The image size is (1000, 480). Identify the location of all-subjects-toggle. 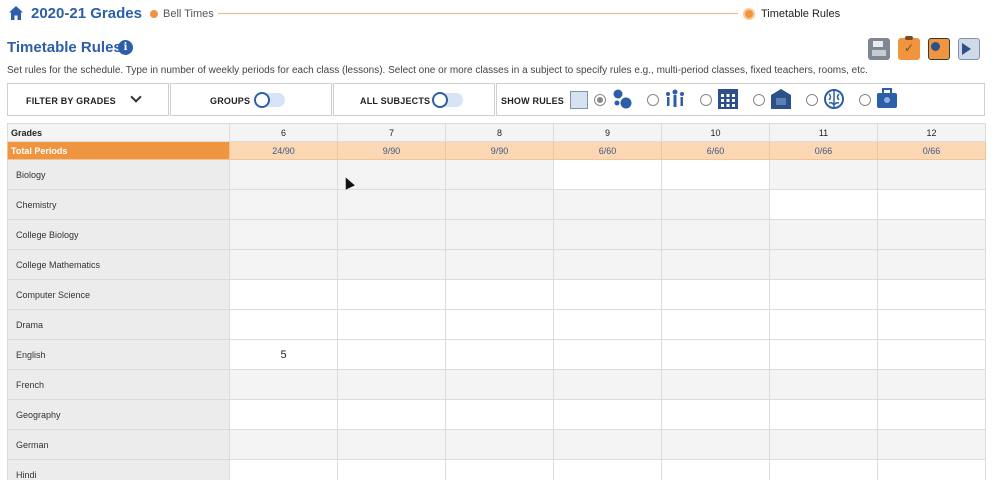
(447, 100).